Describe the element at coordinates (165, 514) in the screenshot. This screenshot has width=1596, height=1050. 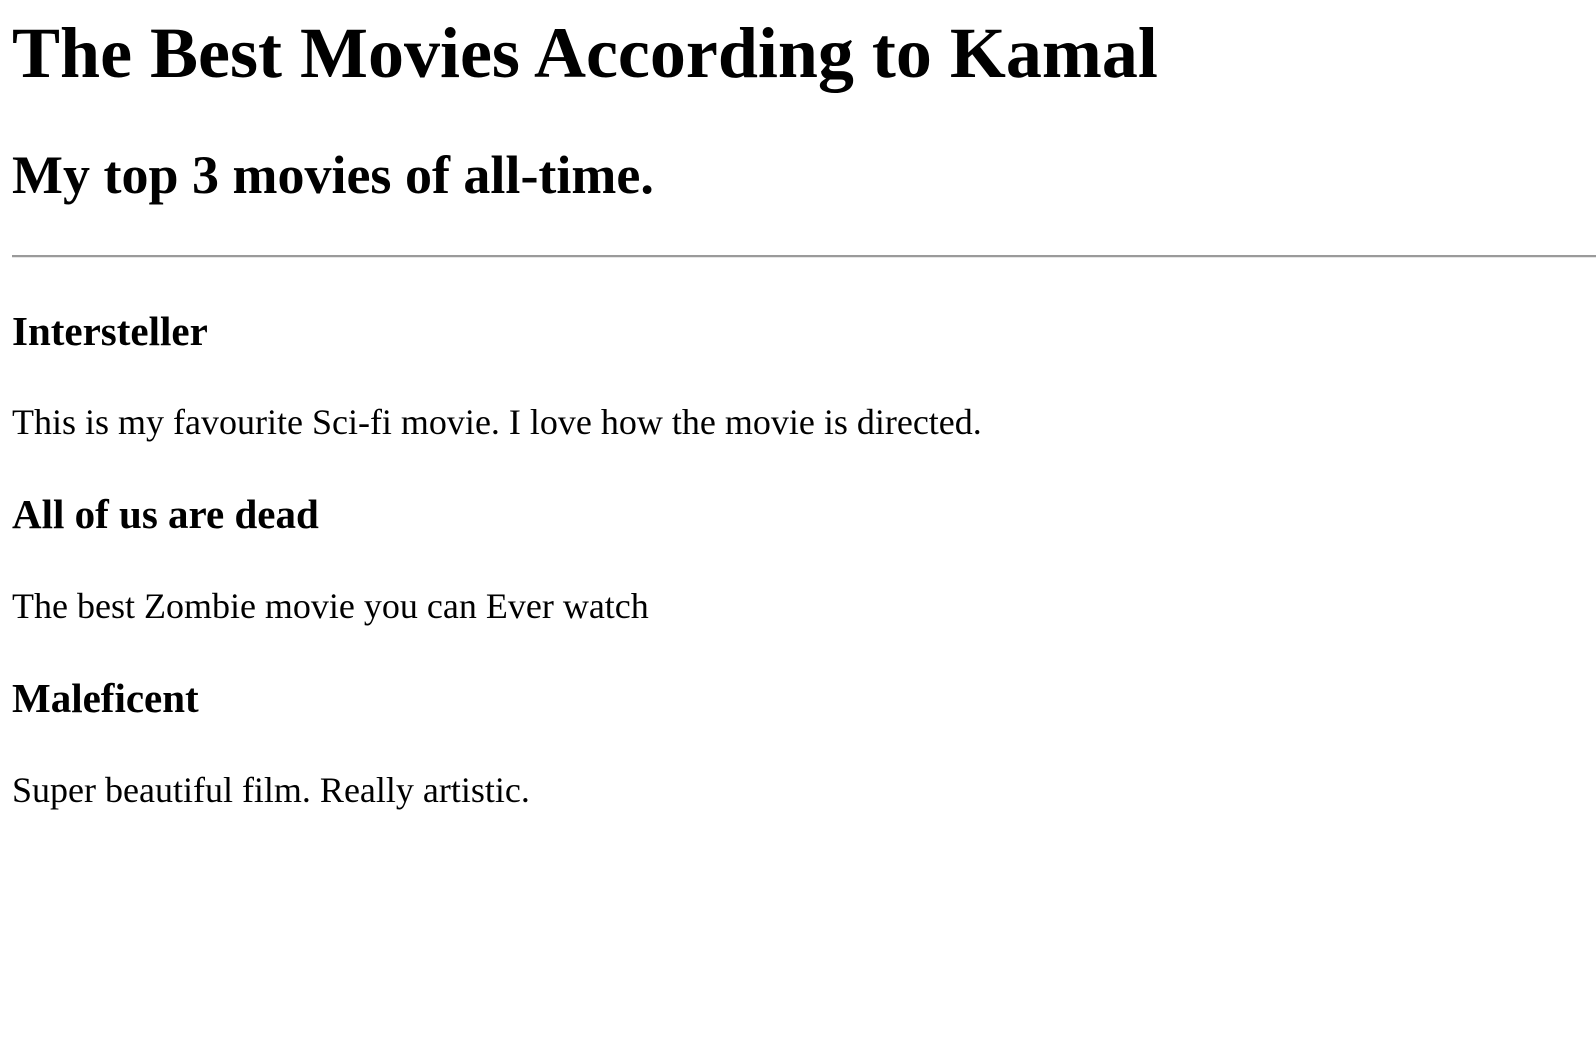
I see `movie-title-all-of-us-are-dead: All of us are dead` at that location.